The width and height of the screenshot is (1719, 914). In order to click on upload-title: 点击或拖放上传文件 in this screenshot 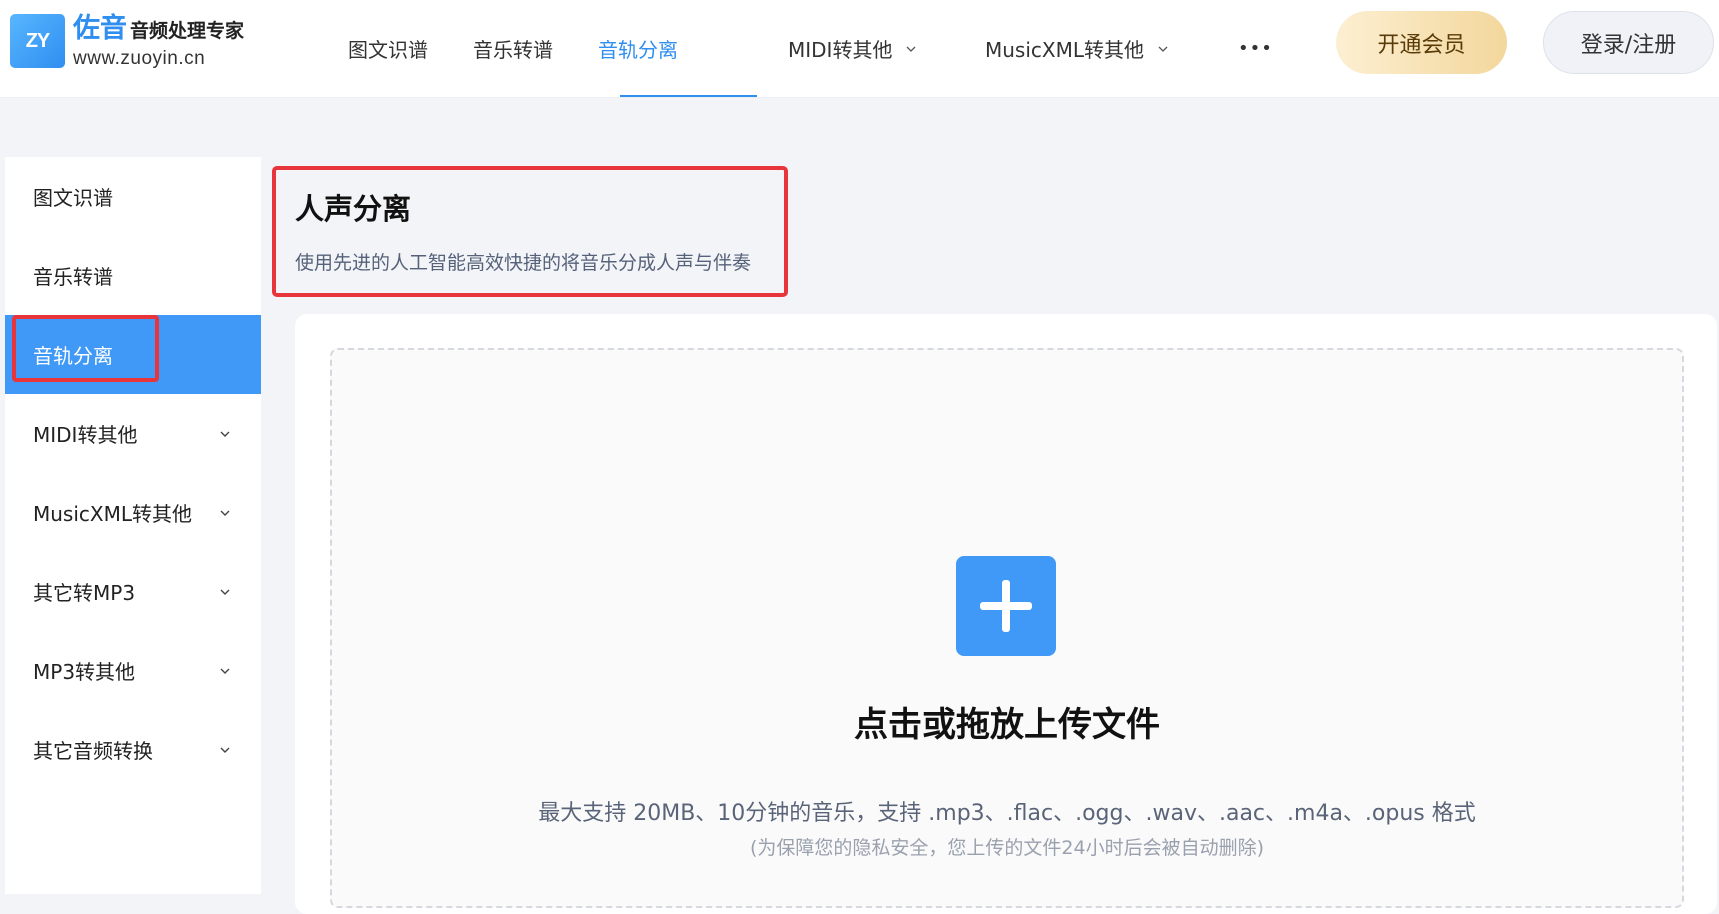, I will do `click(1007, 725)`.